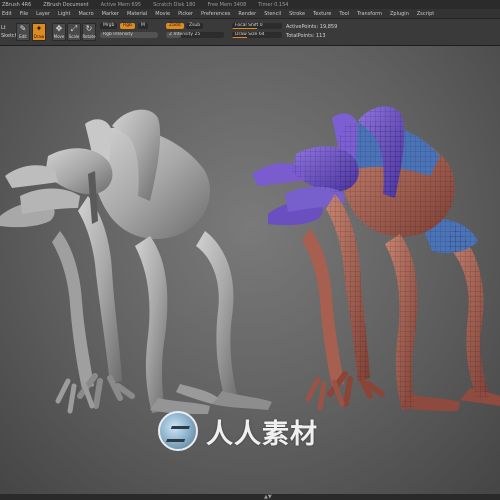  I want to click on z-intensity-slider: Z Intensity 25, so click(195, 35).